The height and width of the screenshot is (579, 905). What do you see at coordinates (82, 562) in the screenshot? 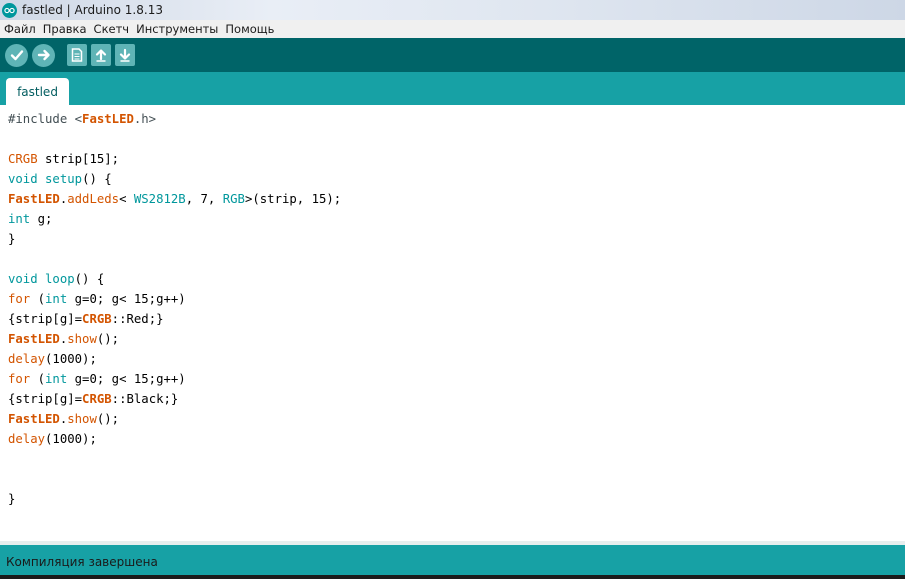
I see `status-message: Компиляция завершена` at bounding box center [82, 562].